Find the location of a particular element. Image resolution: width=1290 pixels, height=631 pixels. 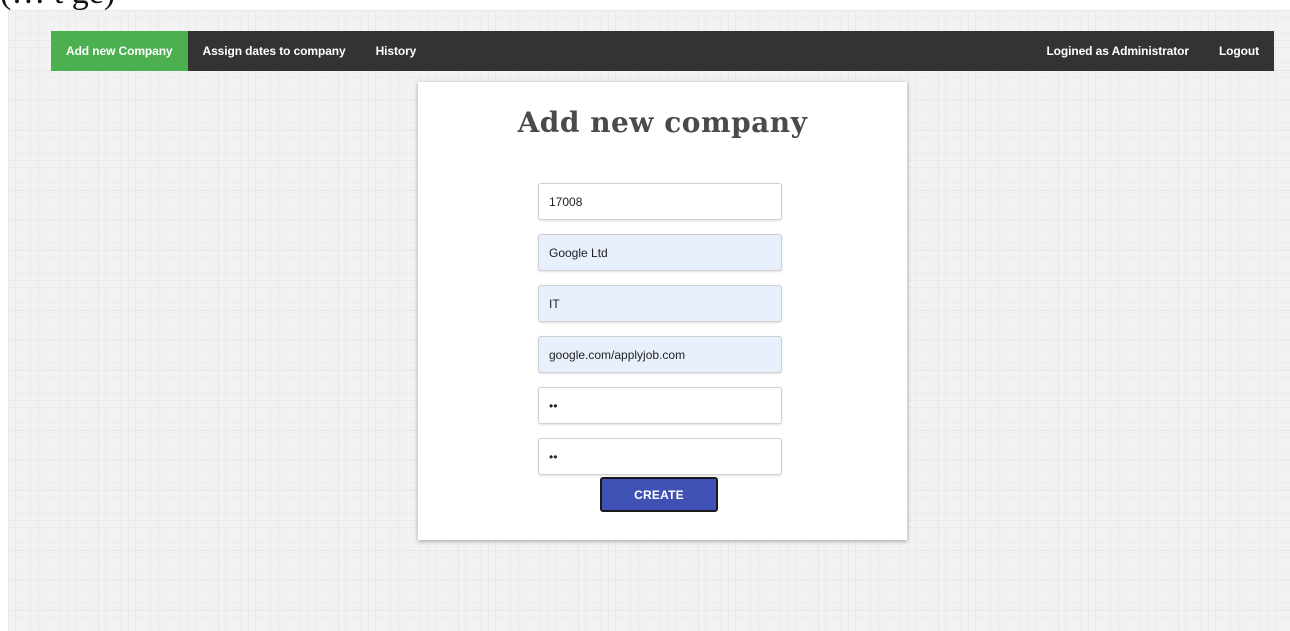

company-name-field is located at coordinates (660, 252).